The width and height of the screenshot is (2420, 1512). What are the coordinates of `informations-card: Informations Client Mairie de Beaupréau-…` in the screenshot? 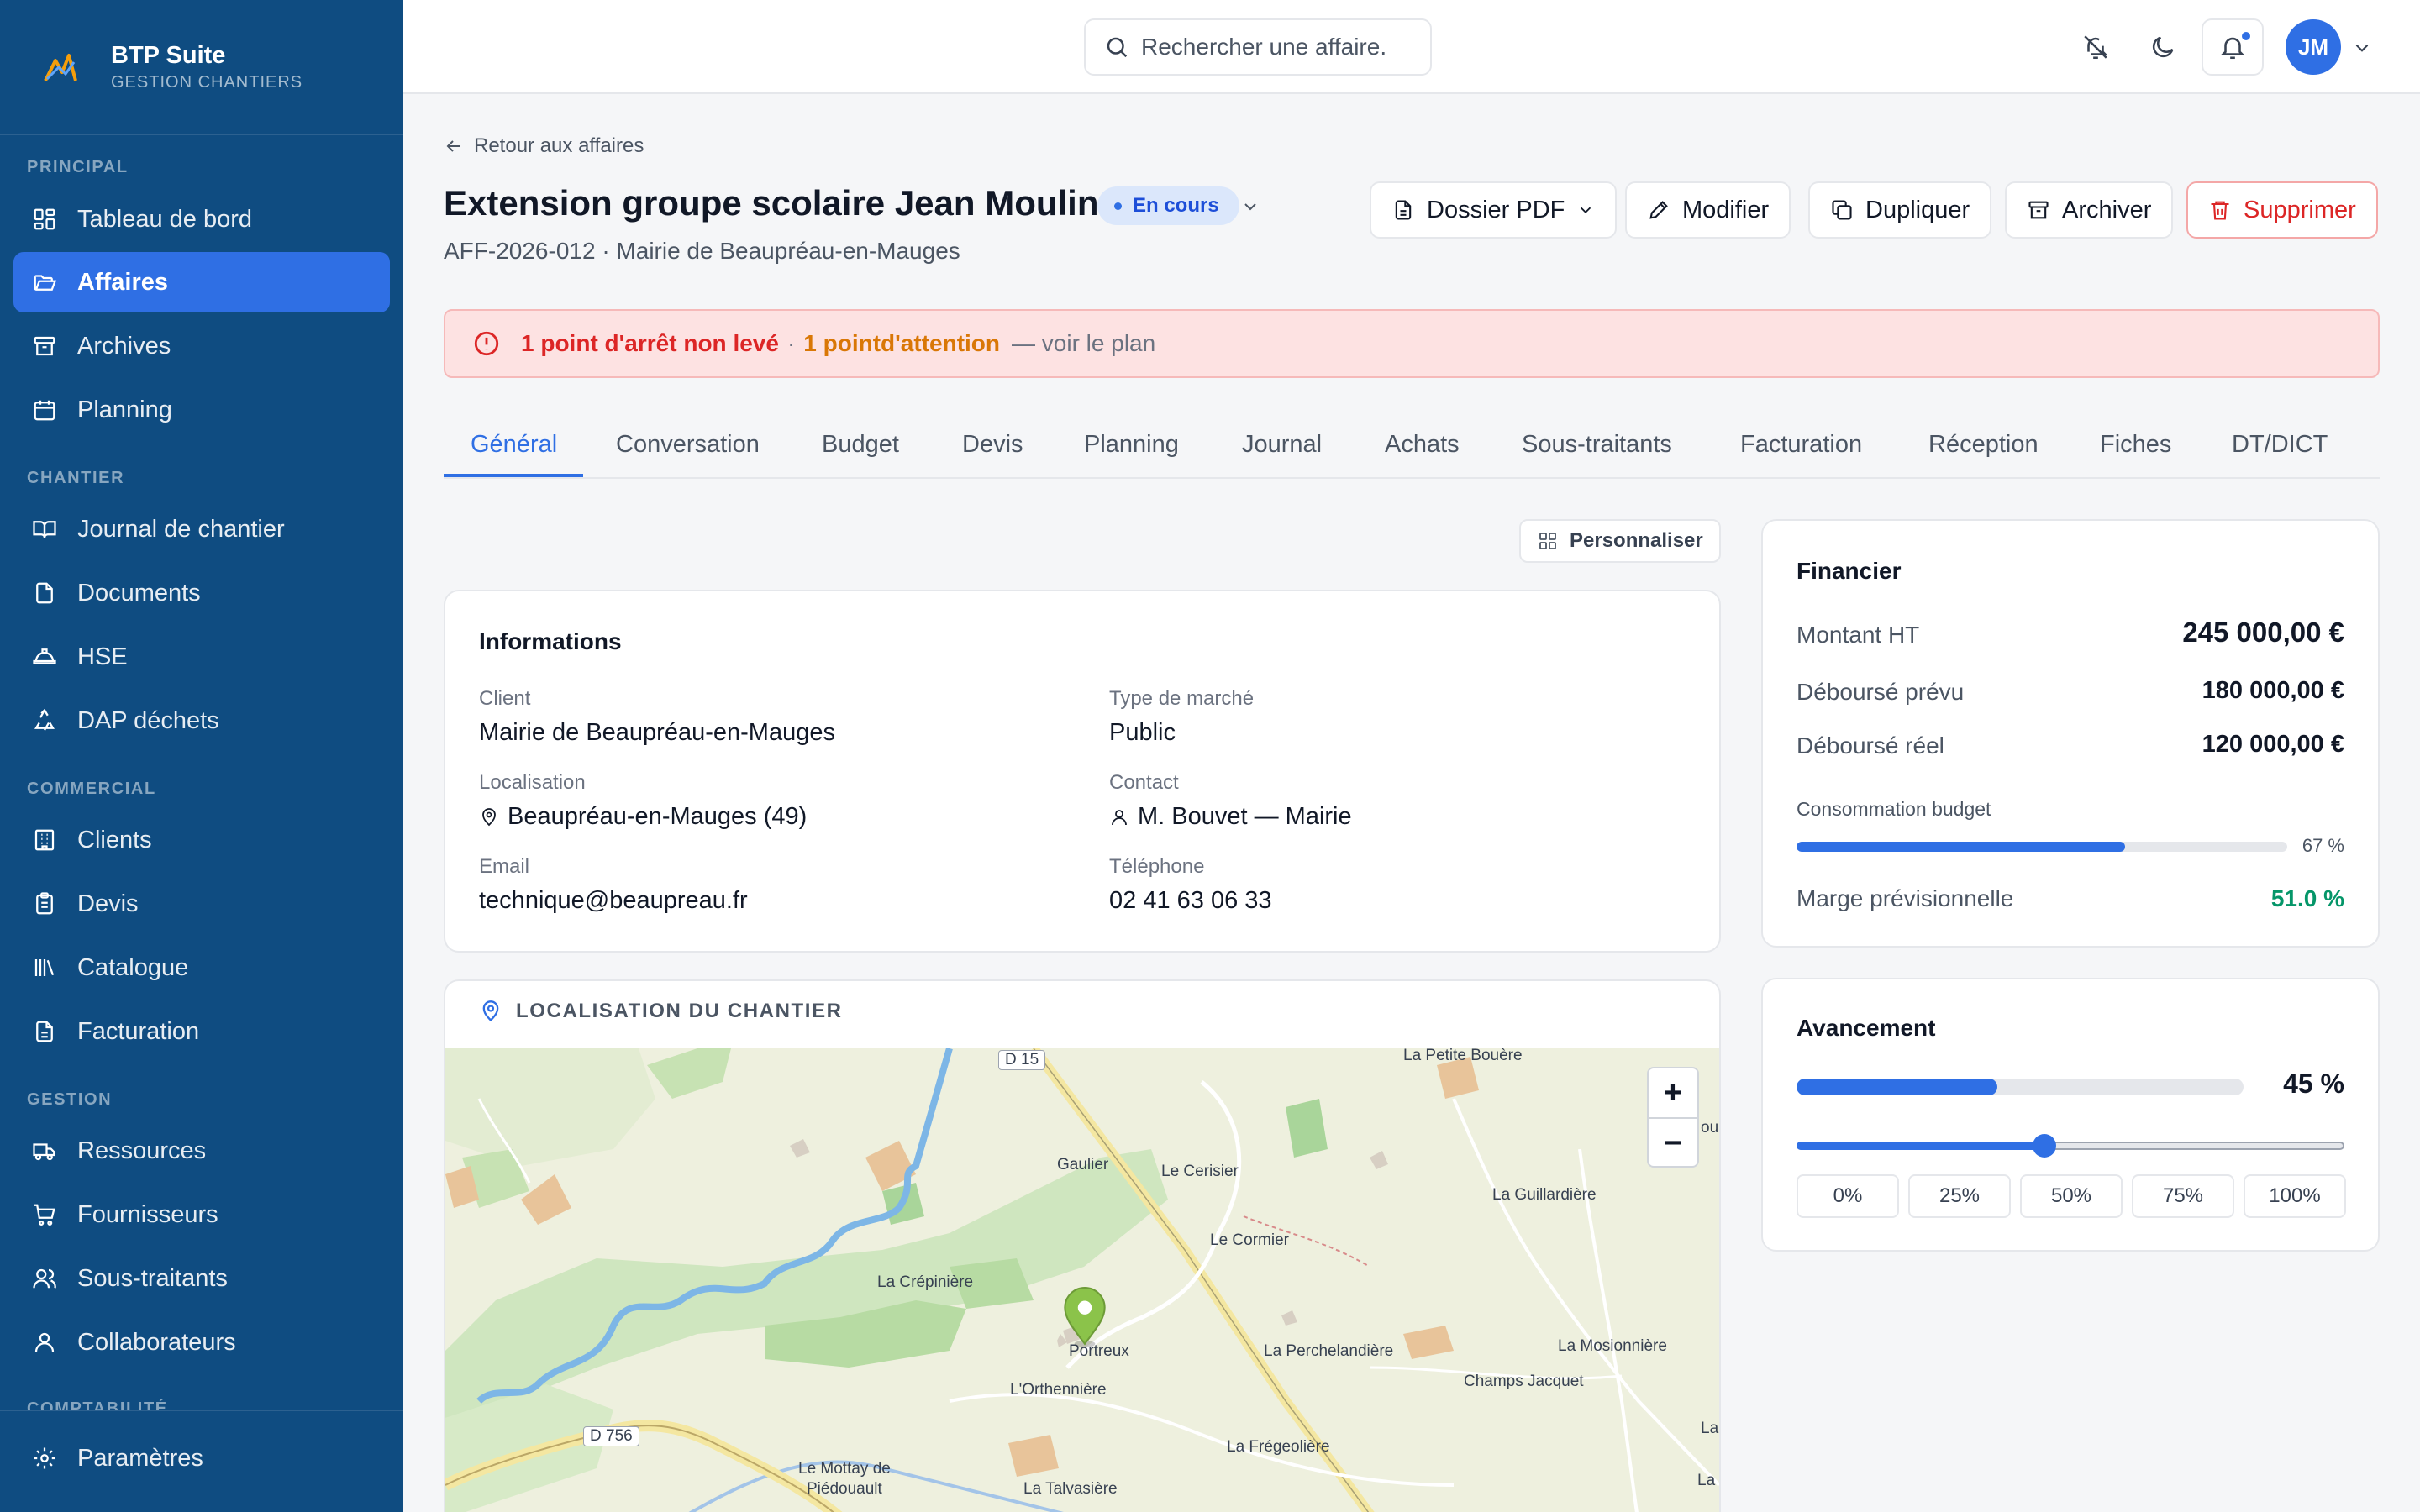 It's located at (1082, 771).